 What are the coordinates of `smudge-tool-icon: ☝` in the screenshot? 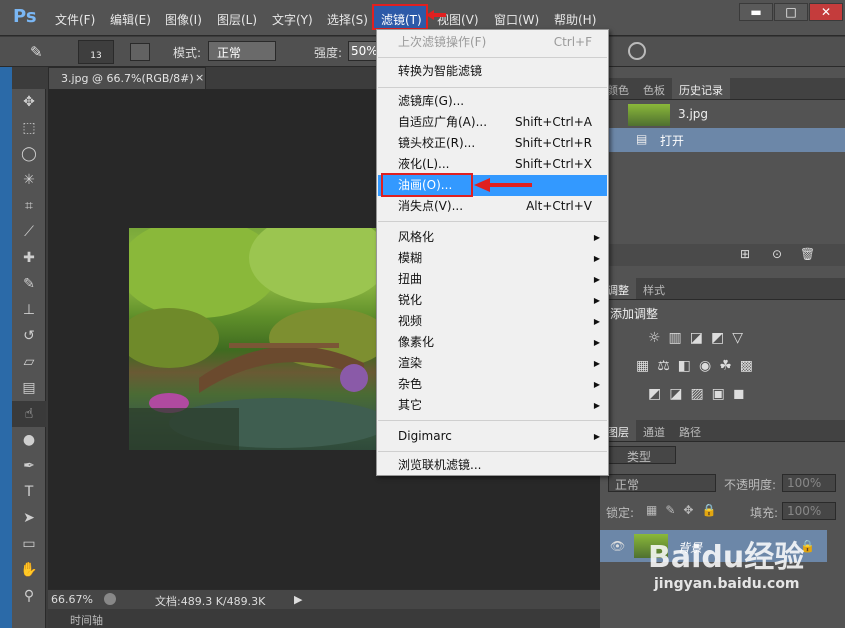 It's located at (29, 414).